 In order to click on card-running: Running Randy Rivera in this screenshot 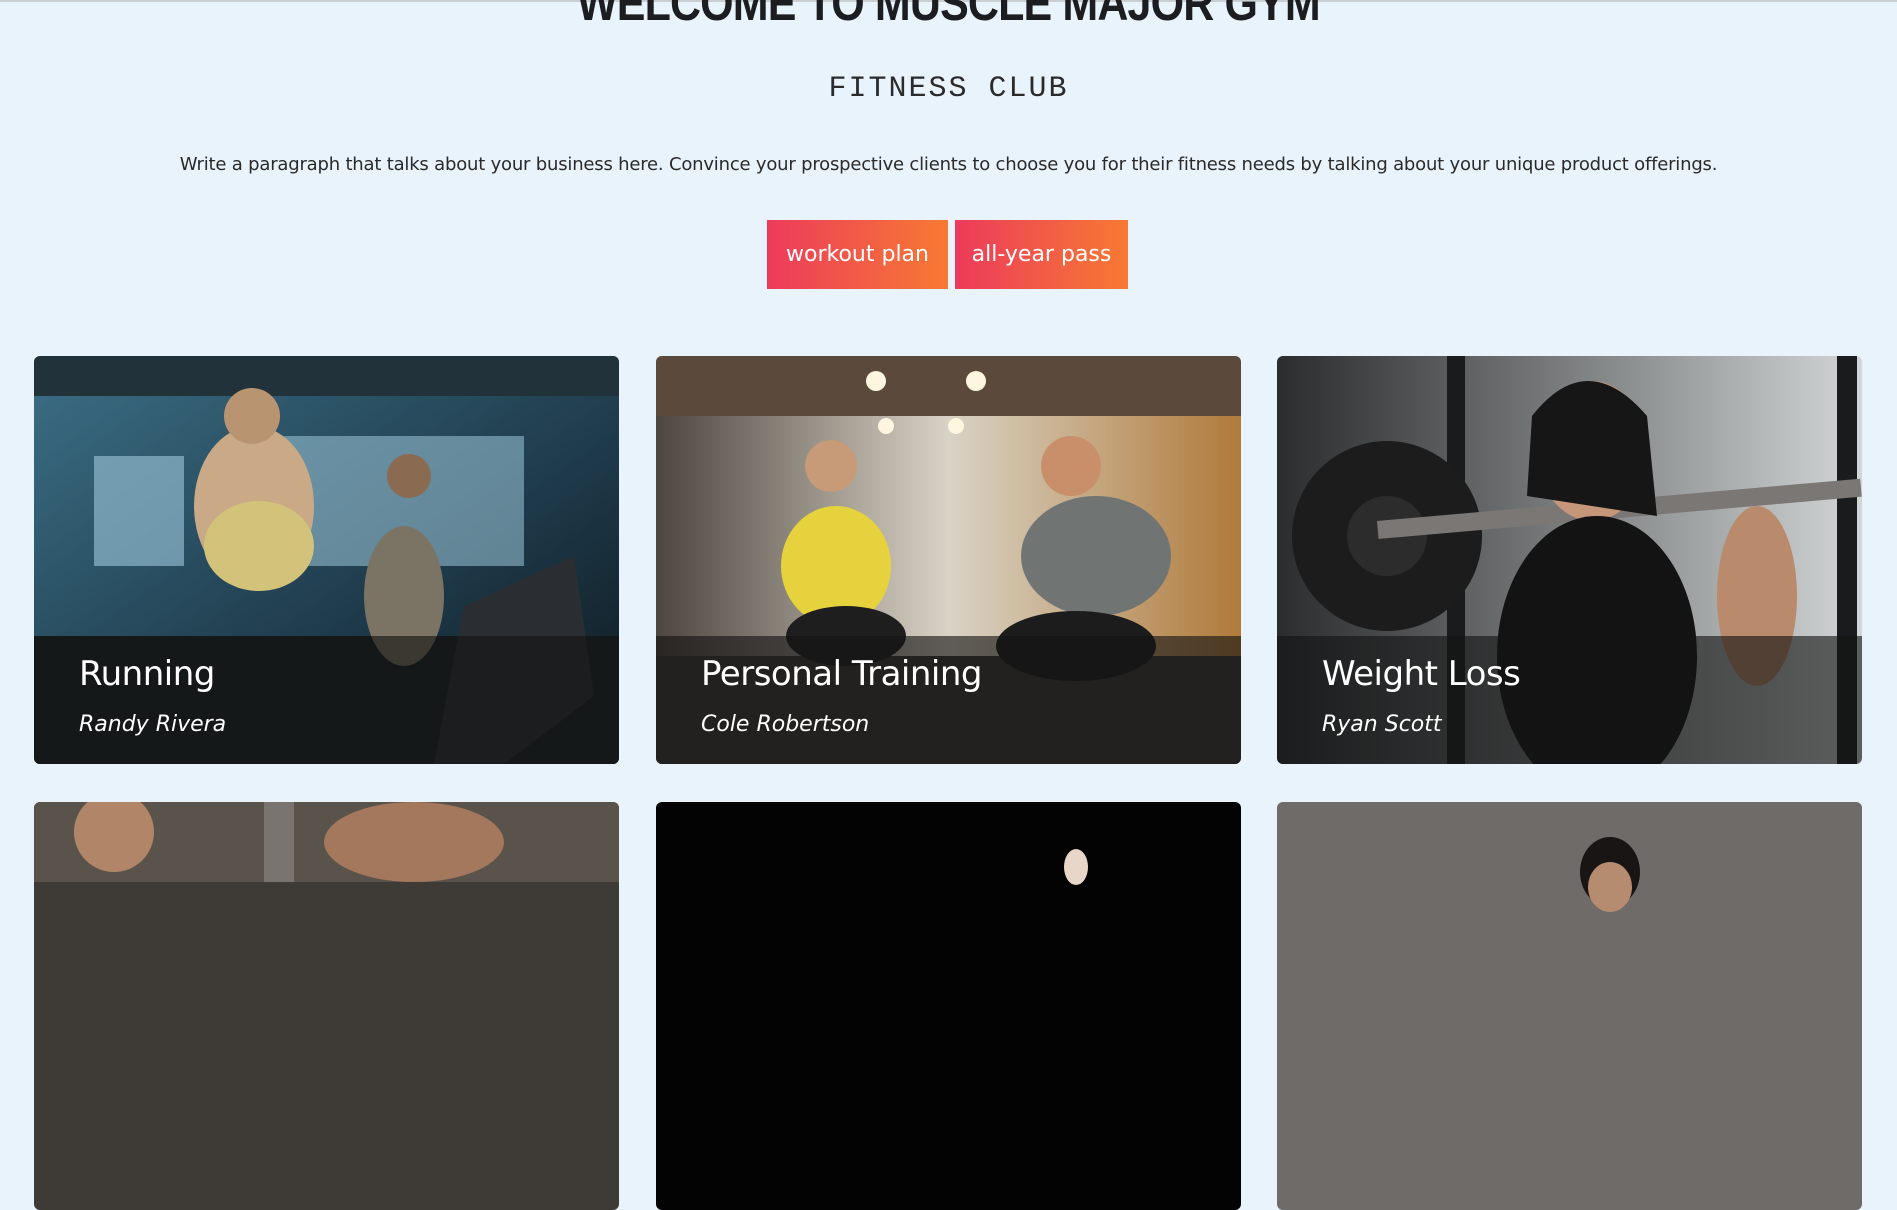, I will do `click(326, 560)`.